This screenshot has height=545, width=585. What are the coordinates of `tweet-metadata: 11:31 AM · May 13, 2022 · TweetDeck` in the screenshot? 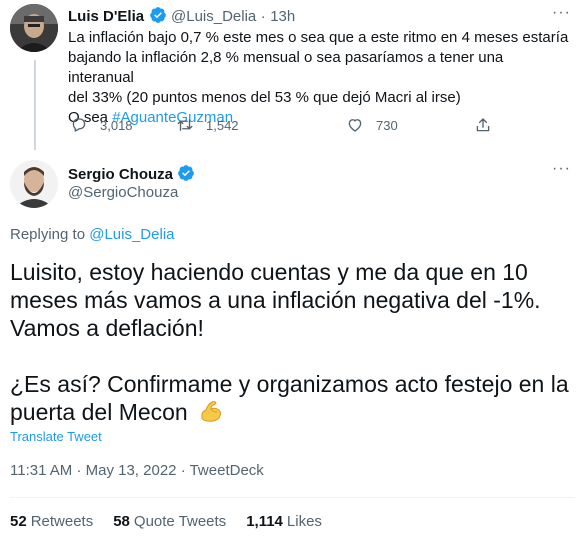 It's located at (137, 470).